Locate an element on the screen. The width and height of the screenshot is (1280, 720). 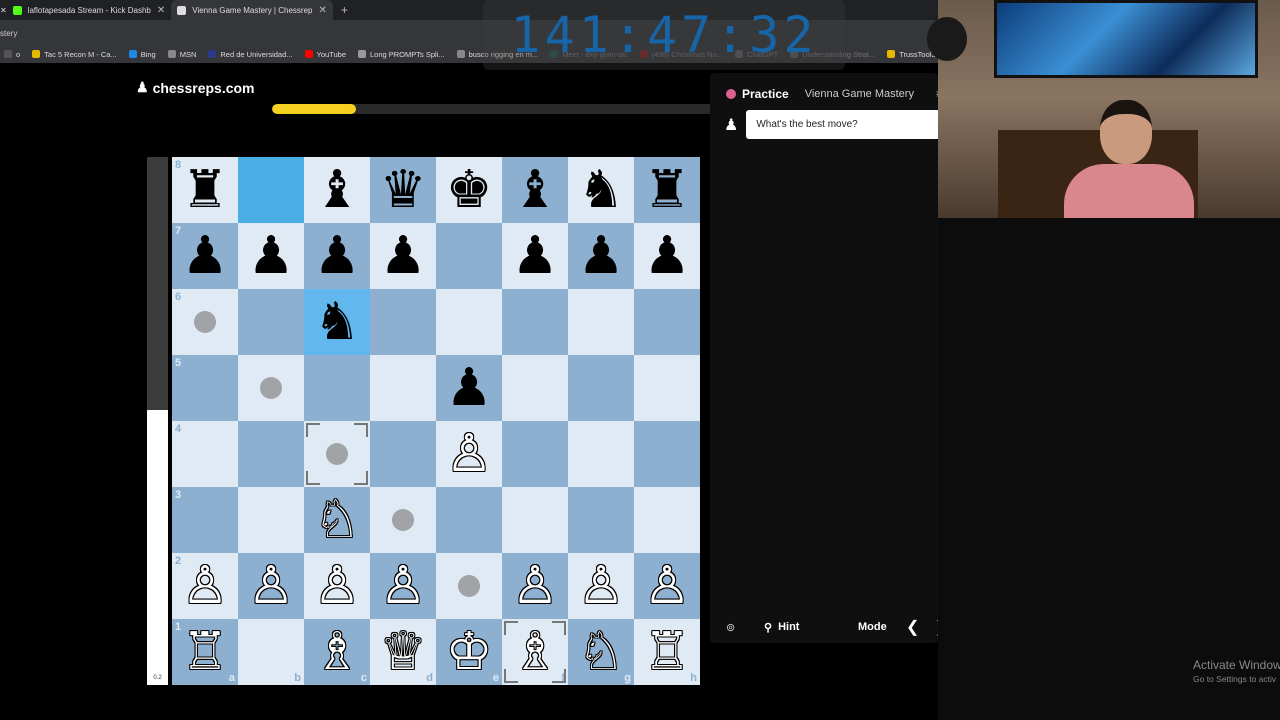
new-tab-button: + is located at coordinates (344, 10).